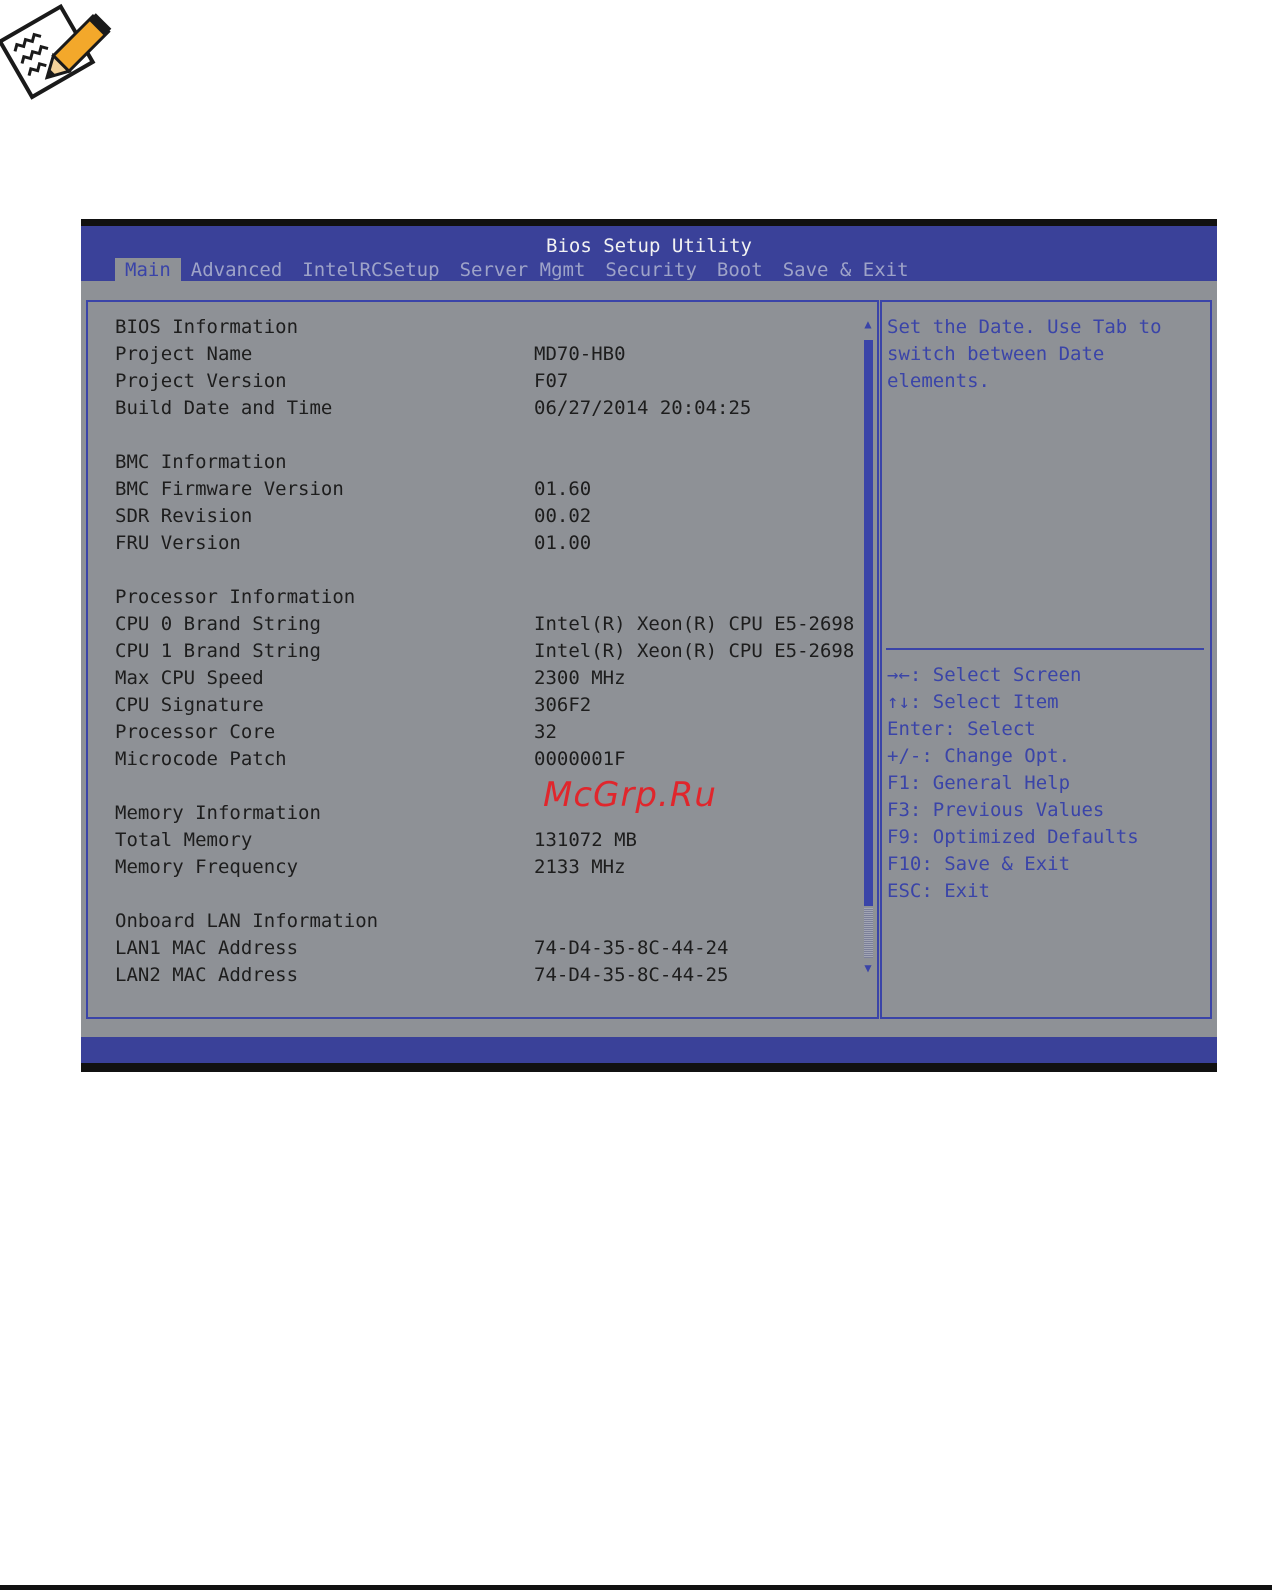  I want to click on tab-advanced: Advanced, so click(237, 270).